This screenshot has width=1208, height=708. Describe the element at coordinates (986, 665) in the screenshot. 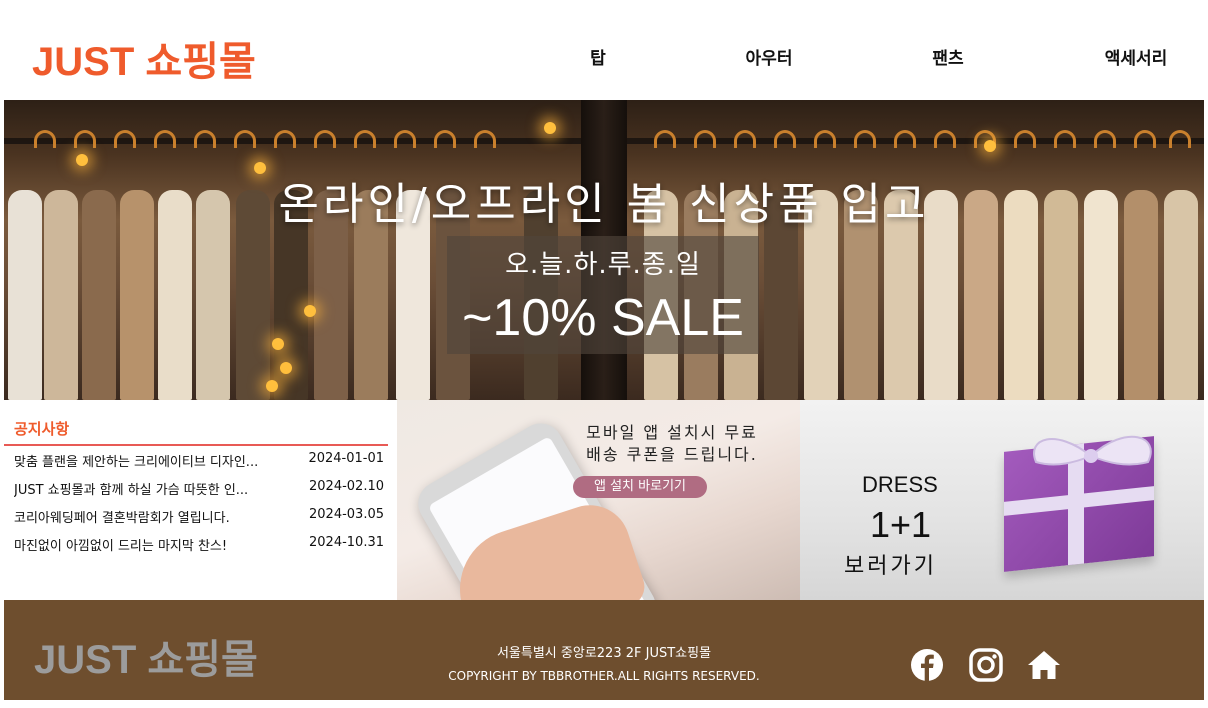

I see `instagram-icon` at that location.